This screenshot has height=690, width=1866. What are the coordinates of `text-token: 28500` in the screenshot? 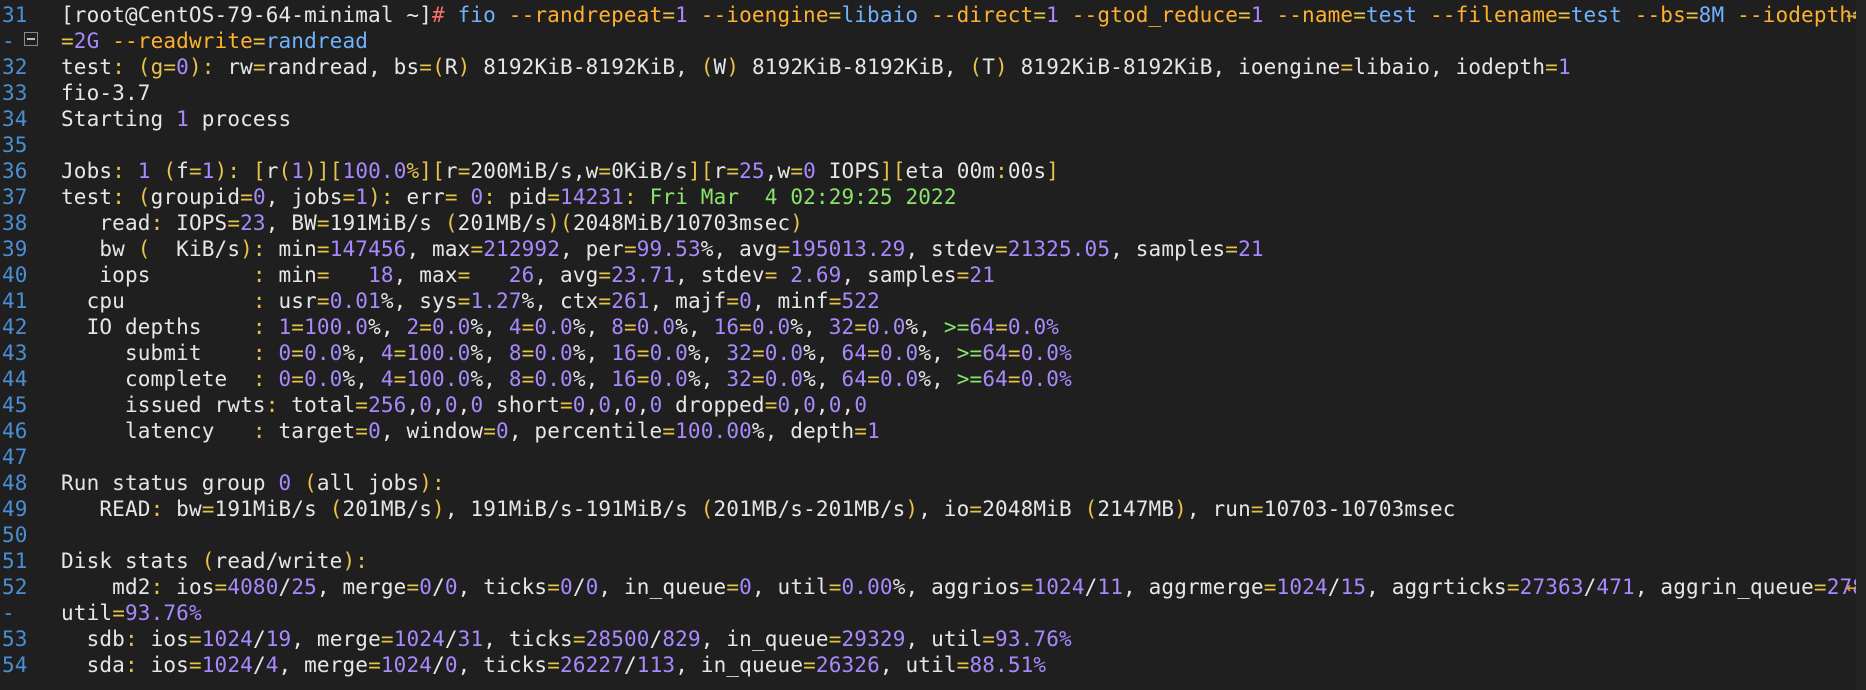 It's located at (617, 639).